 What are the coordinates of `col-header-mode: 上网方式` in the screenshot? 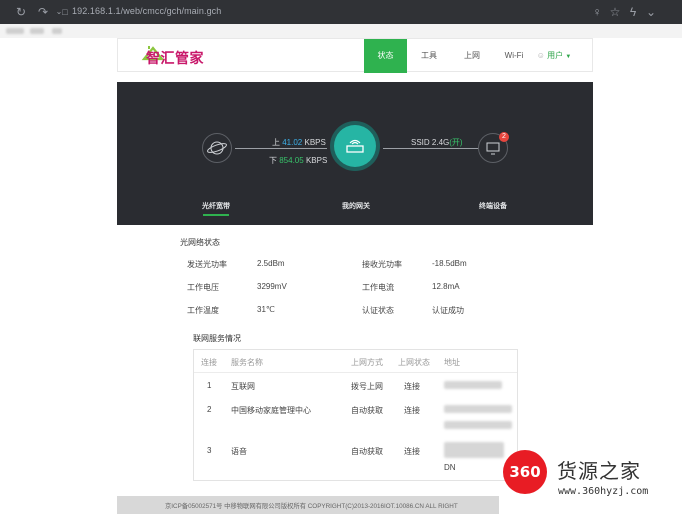 It's located at (367, 362).